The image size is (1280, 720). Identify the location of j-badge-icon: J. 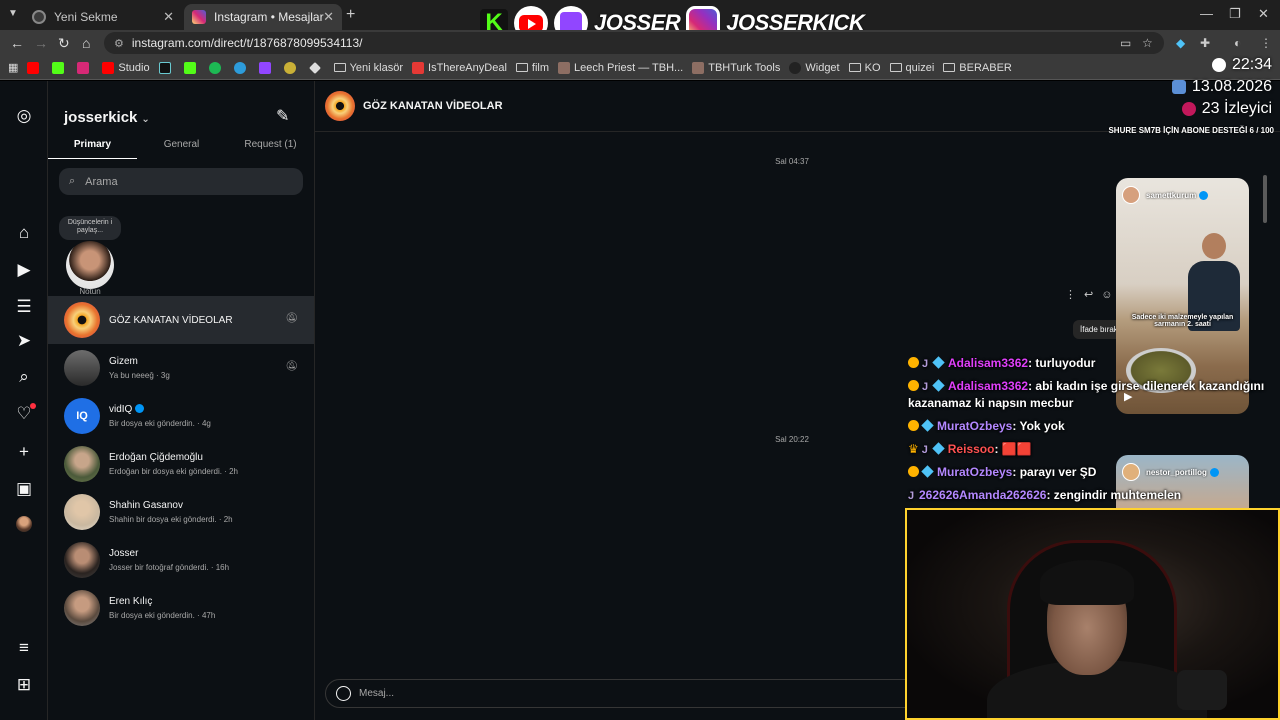
(925, 364).